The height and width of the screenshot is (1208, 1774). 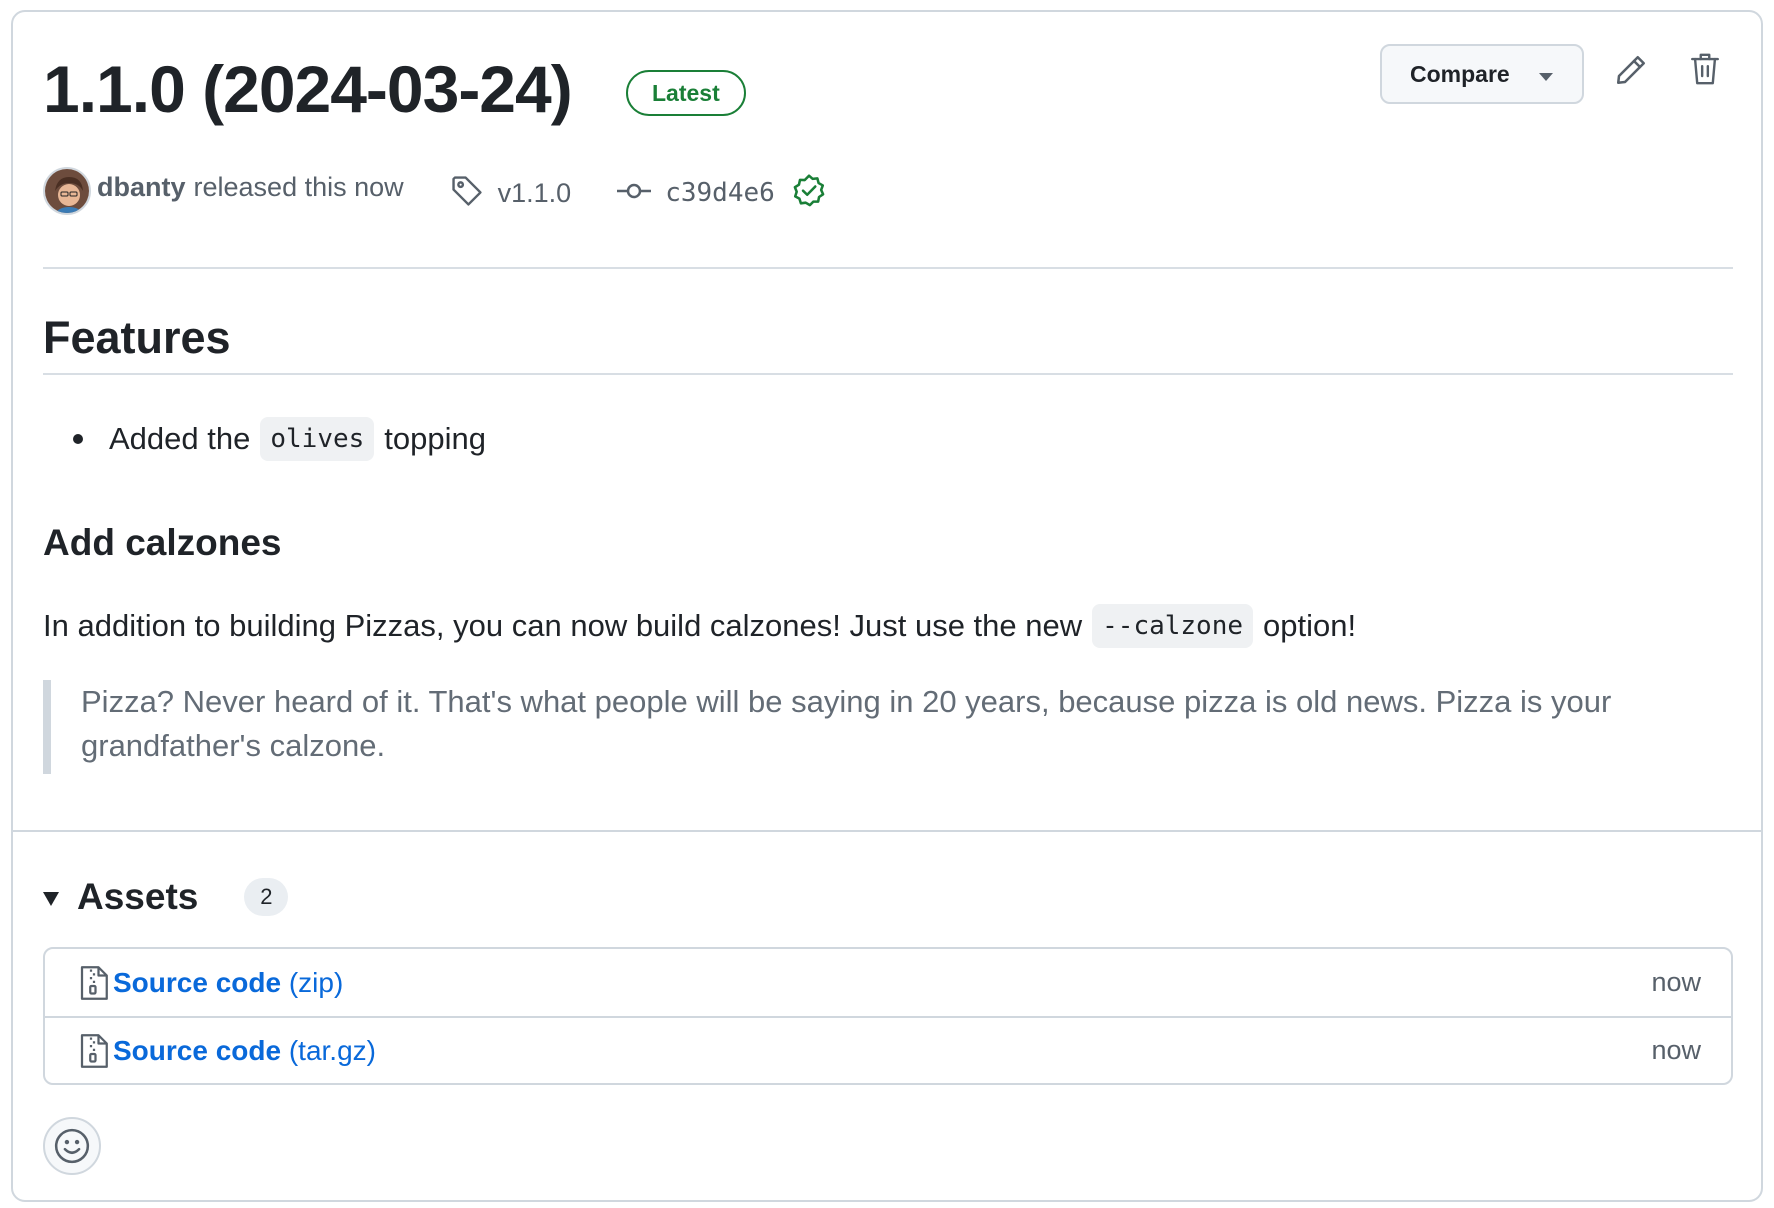 I want to click on released-text: released this now, so click(x=298, y=186).